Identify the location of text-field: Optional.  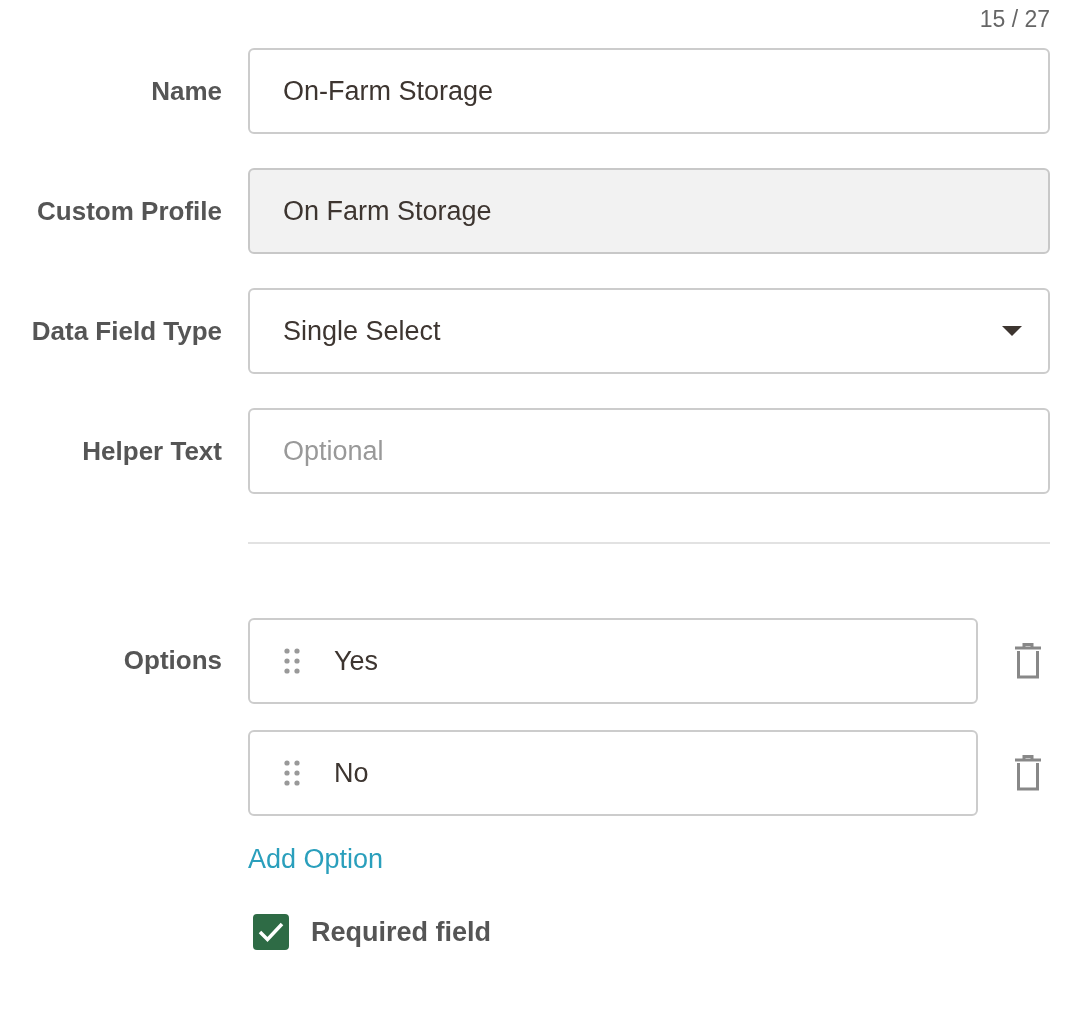
(649, 451).